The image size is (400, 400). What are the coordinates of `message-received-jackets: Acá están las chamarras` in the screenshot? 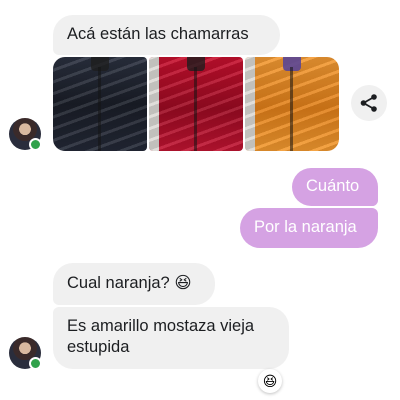 It's located at (166, 35).